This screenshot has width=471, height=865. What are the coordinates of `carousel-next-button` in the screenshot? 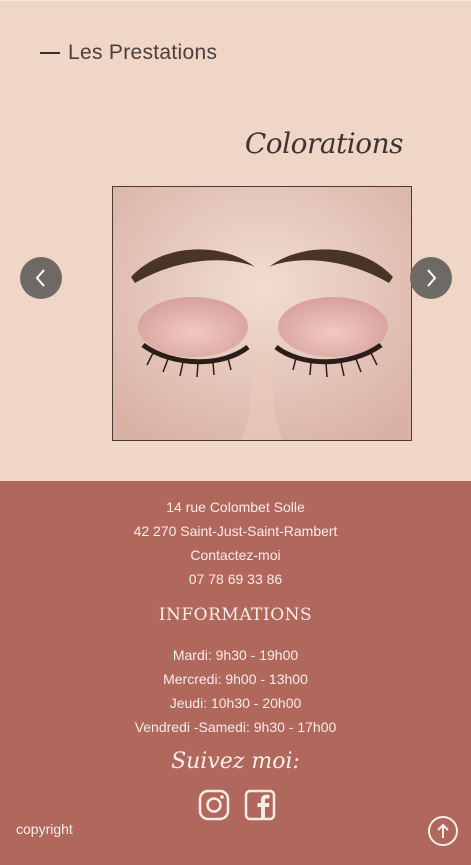 It's located at (431, 278).